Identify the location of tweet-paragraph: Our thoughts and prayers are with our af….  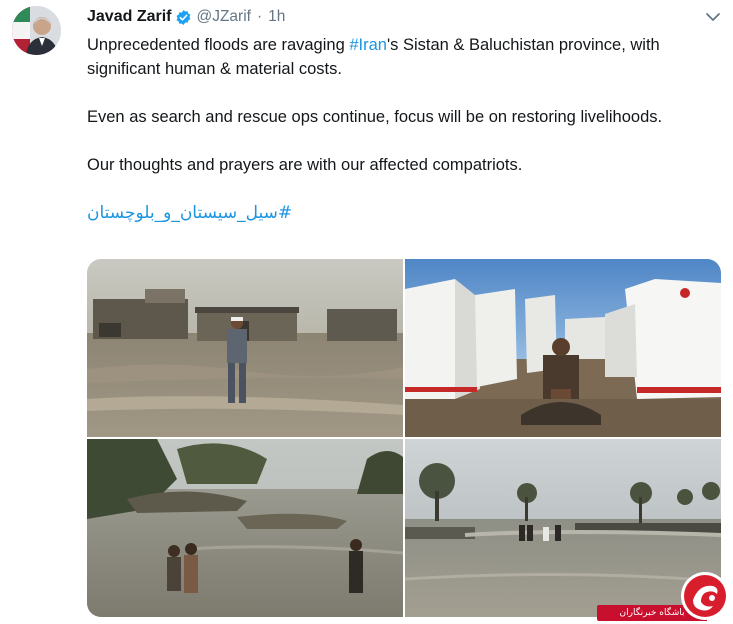
(305, 165).